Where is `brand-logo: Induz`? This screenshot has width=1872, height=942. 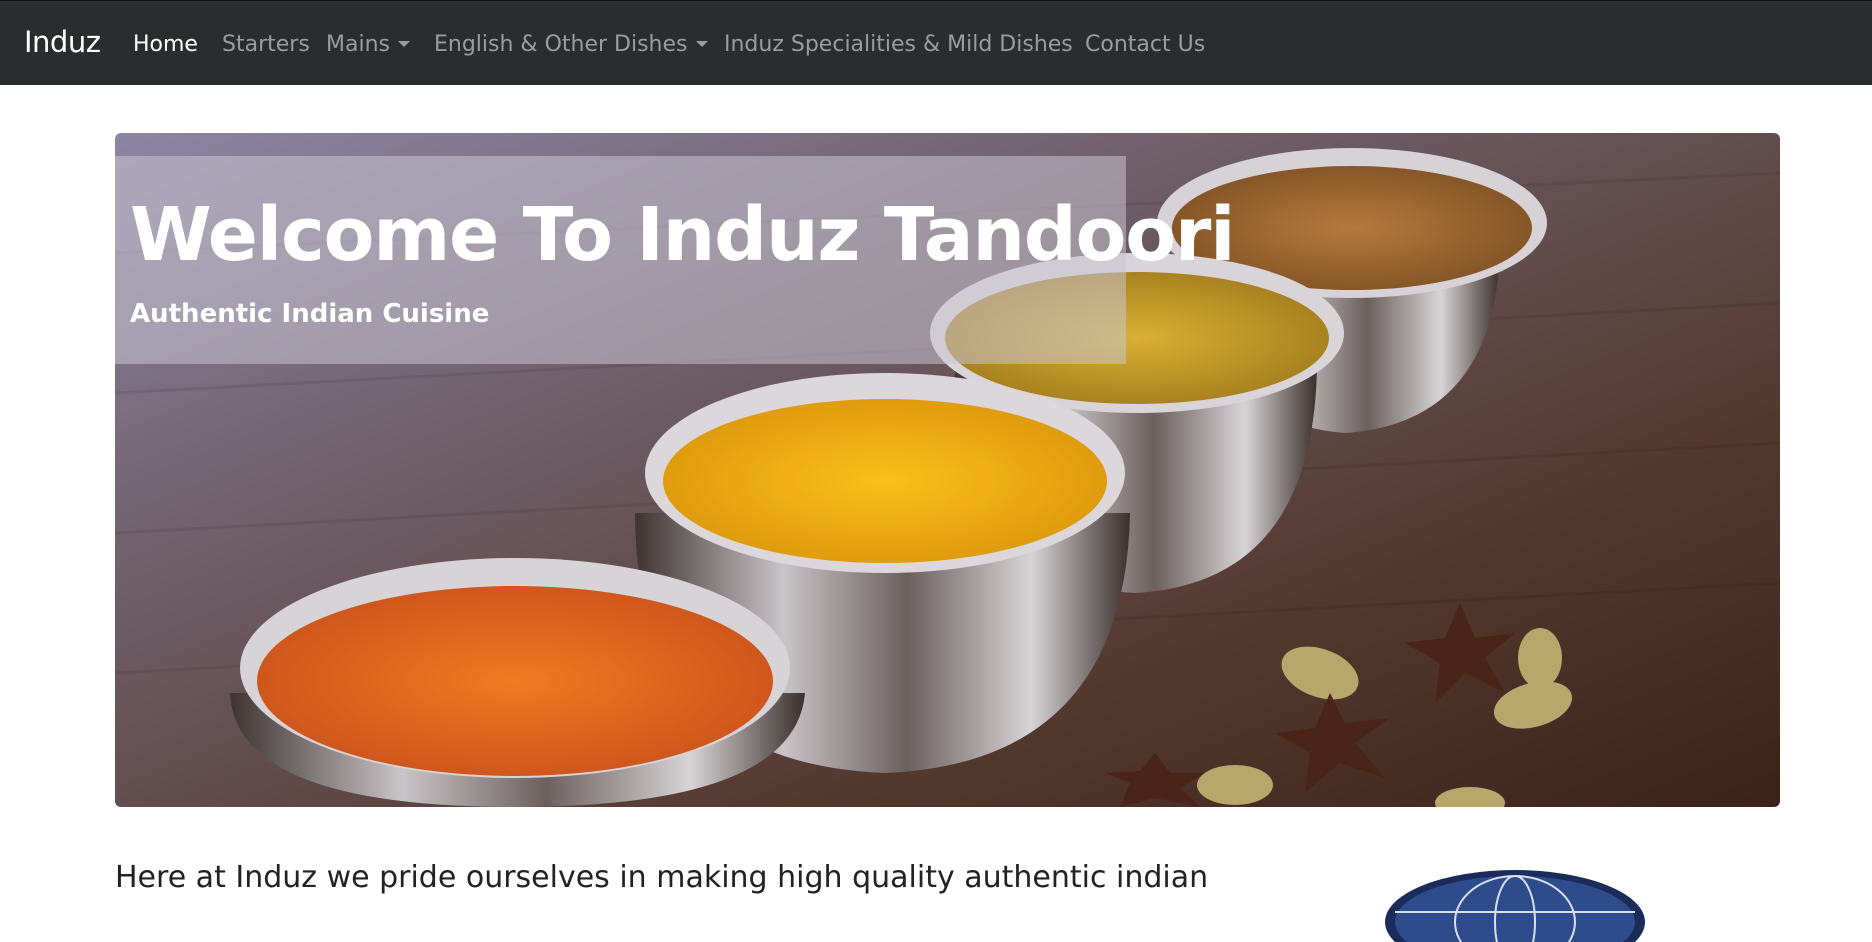 brand-logo: Induz is located at coordinates (62, 42).